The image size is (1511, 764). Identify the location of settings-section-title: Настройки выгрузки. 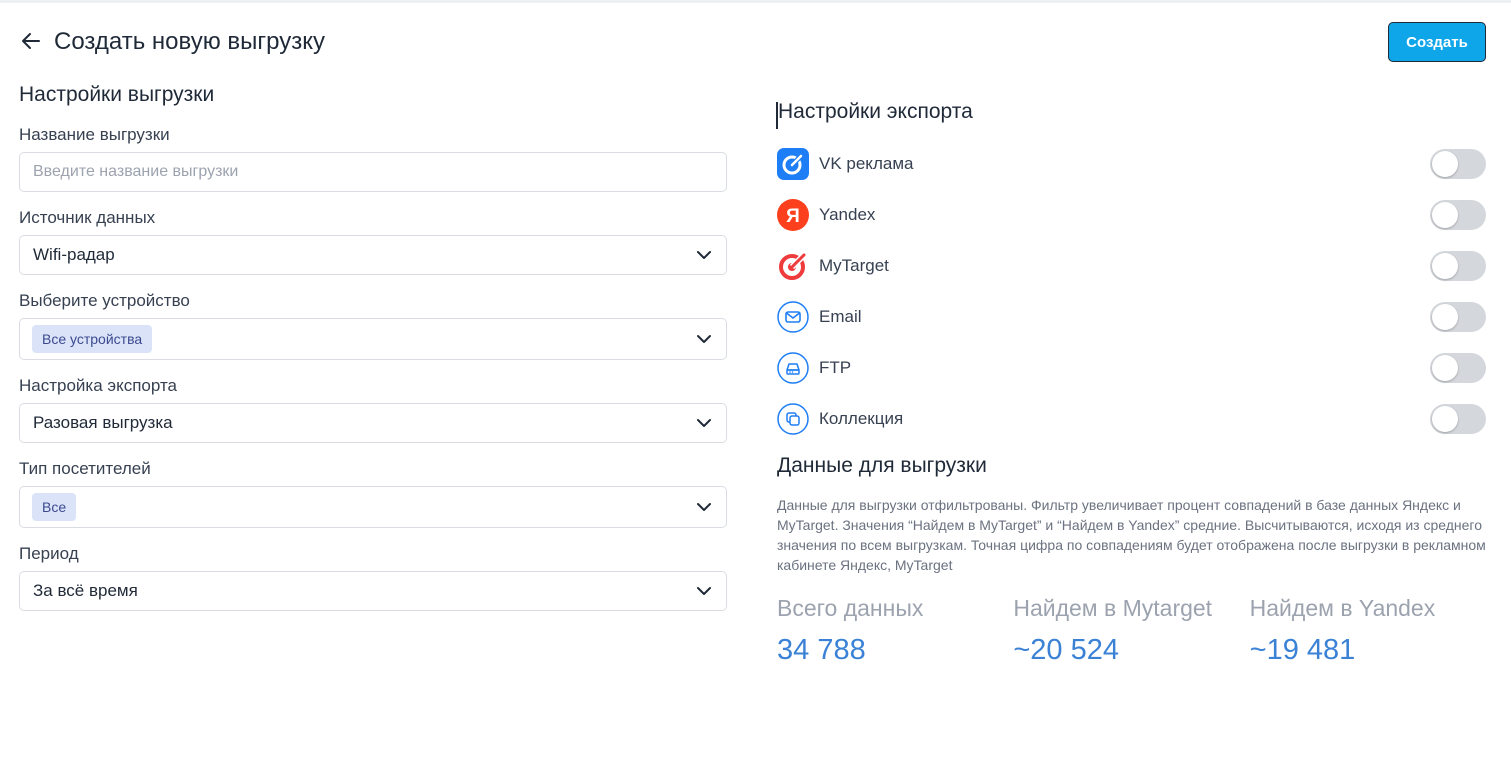
(117, 94).